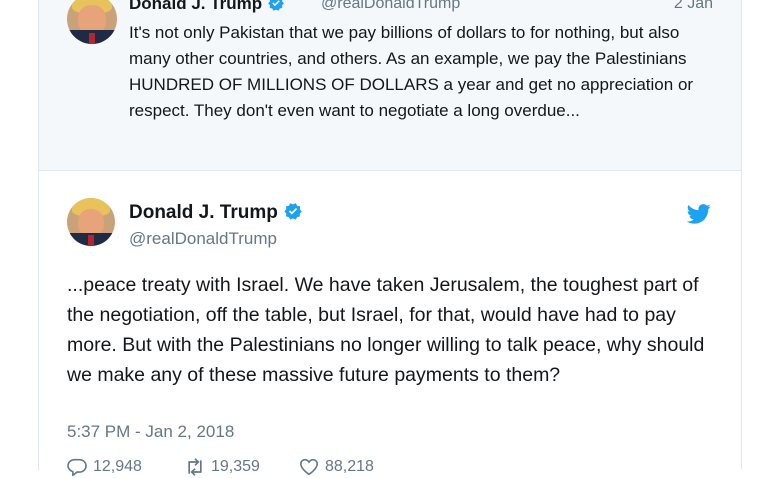 This screenshot has width=770, height=478. I want to click on retweet-count: 19,359, so click(235, 466).